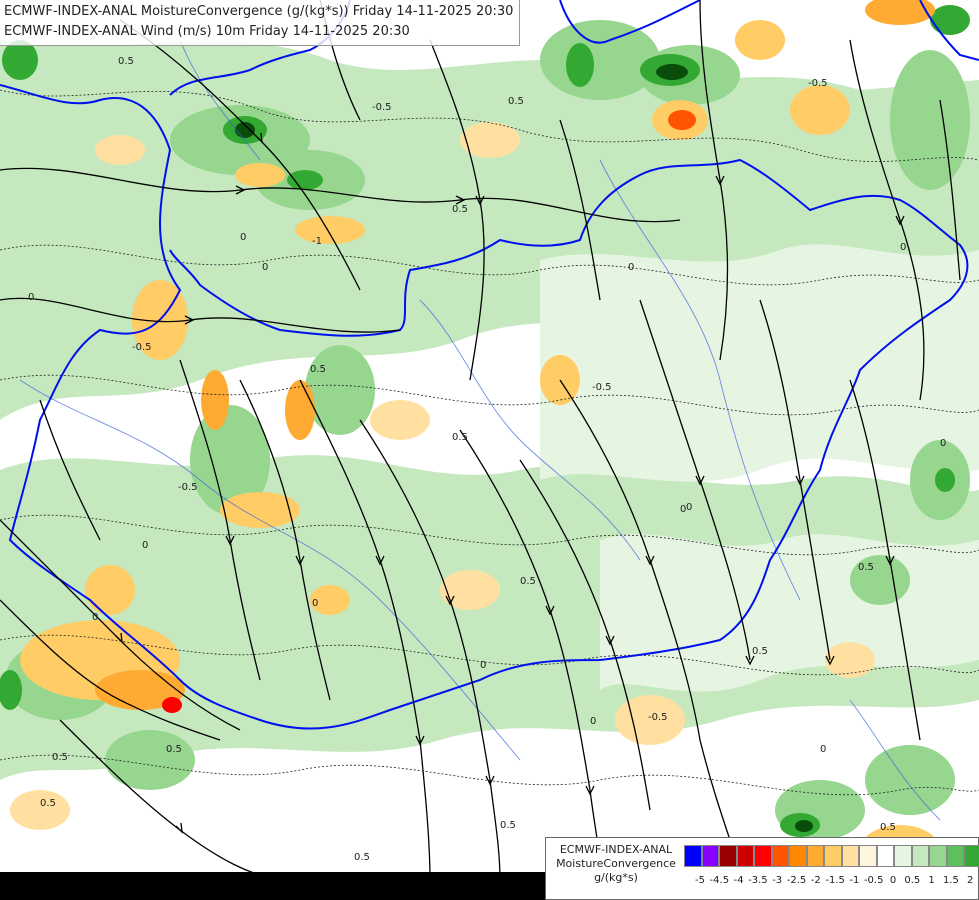 This screenshot has height=900, width=979. Describe the element at coordinates (970, 880) in the screenshot. I see `legend-tick-label: 2` at that location.